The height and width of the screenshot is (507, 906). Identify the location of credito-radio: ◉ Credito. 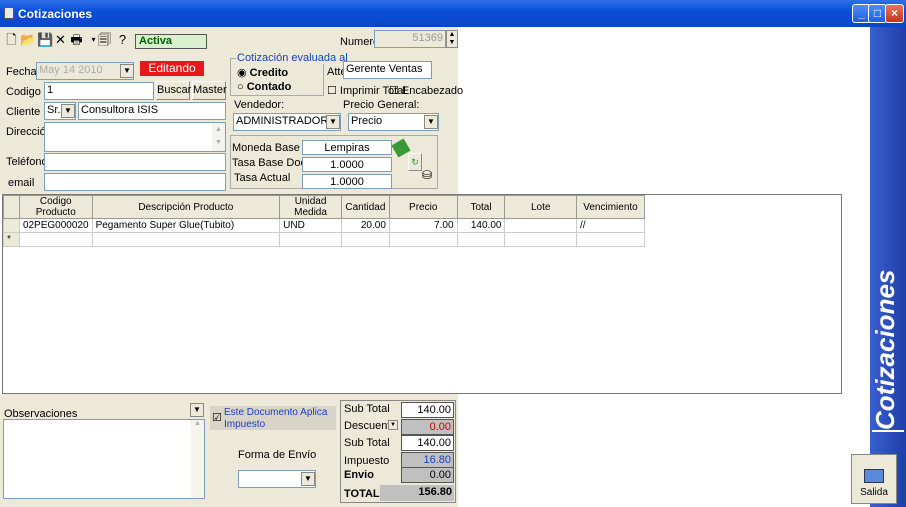
(262, 72).